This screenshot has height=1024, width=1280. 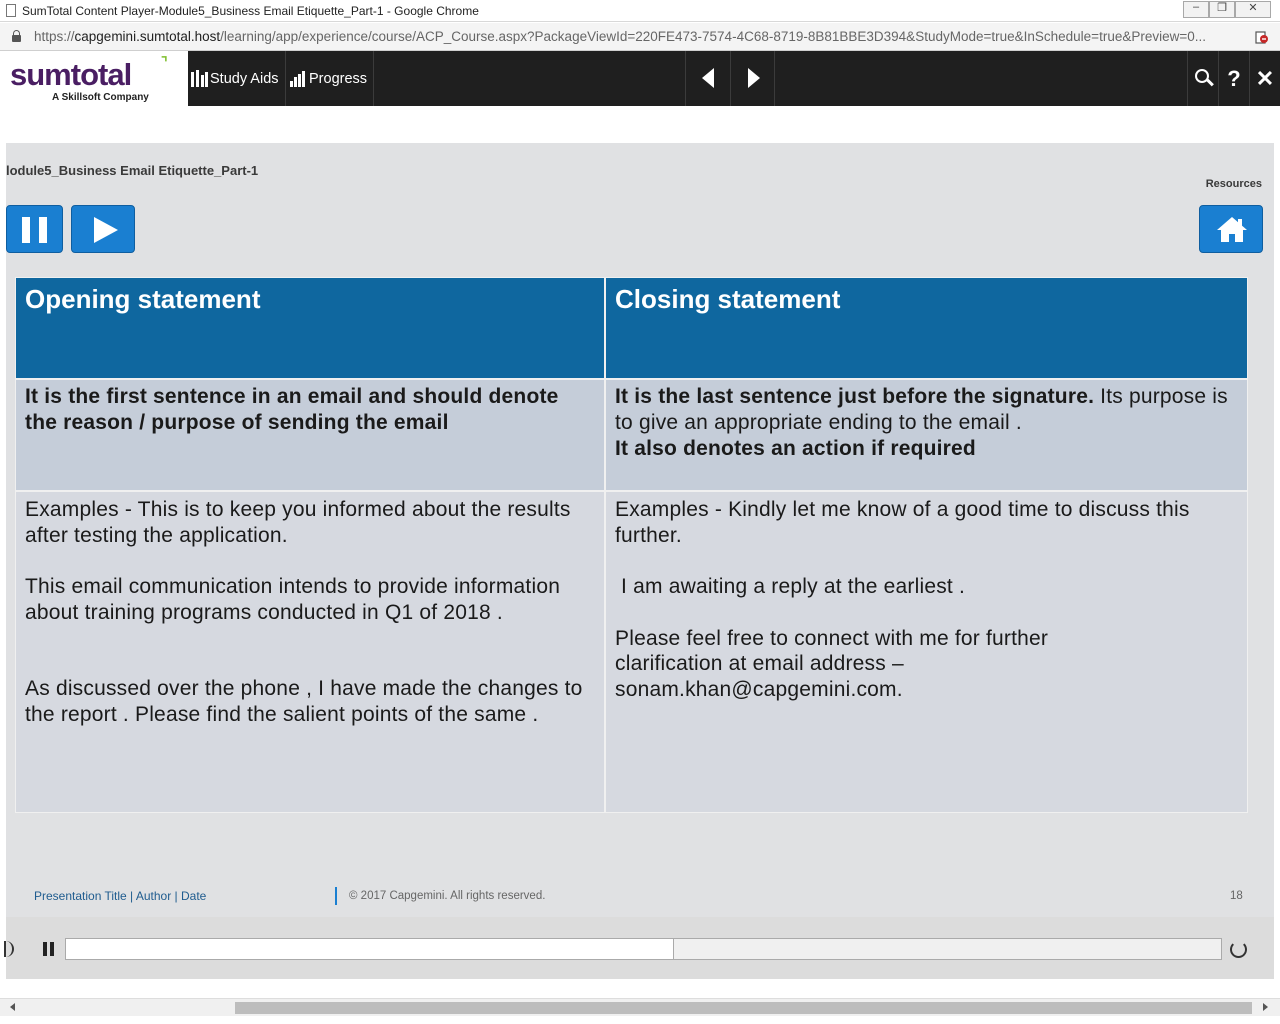 I want to click on next-slide-button, so click(x=752, y=78).